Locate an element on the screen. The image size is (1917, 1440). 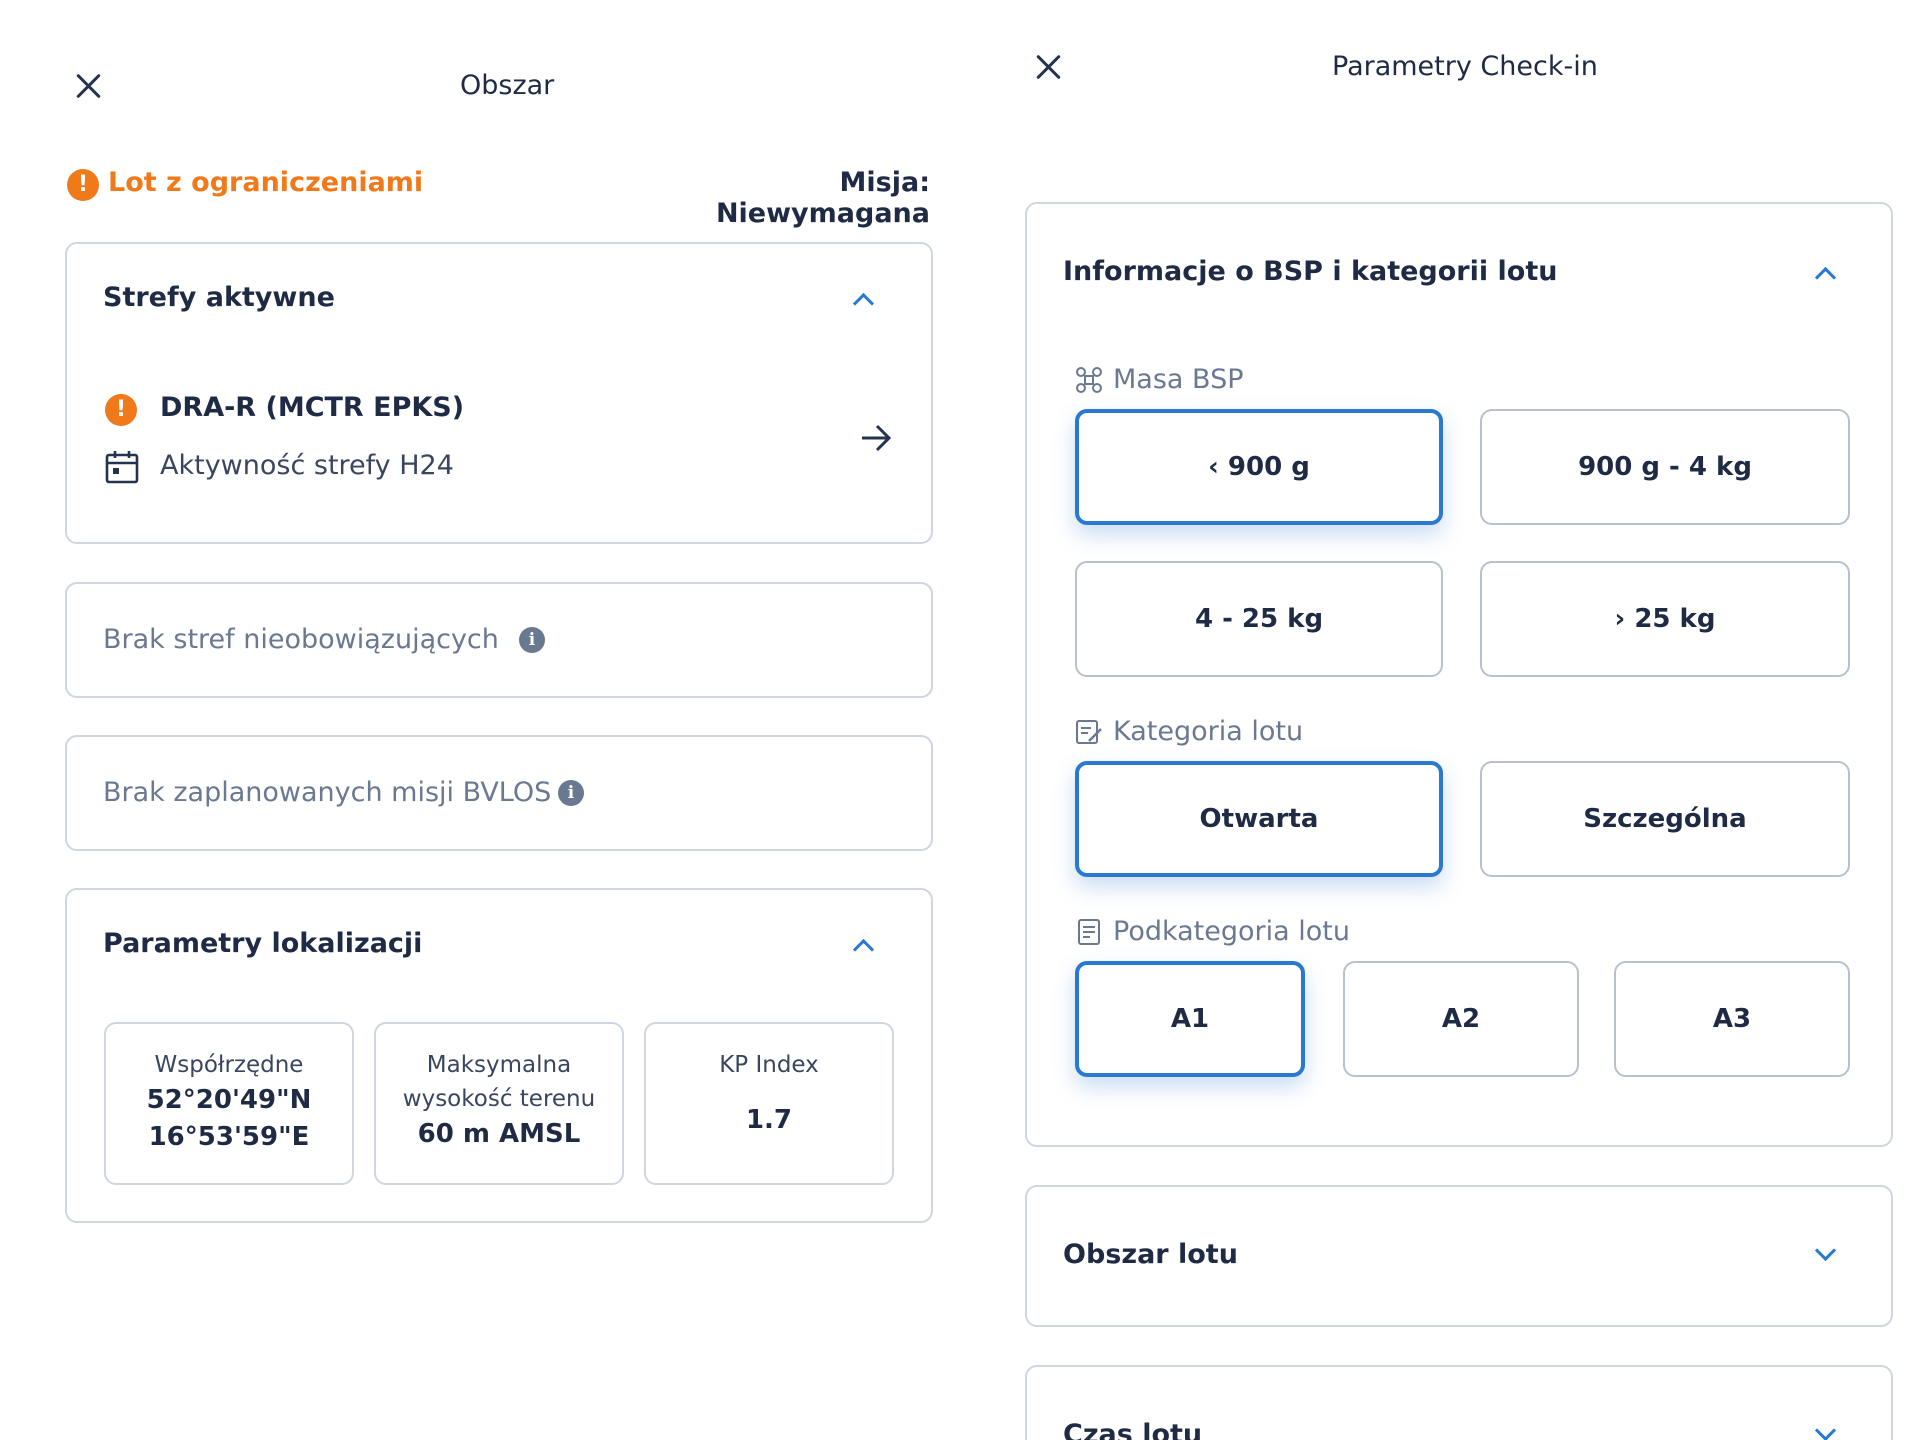
active-zones-header: Strefy aktywne is located at coordinates (219, 297).